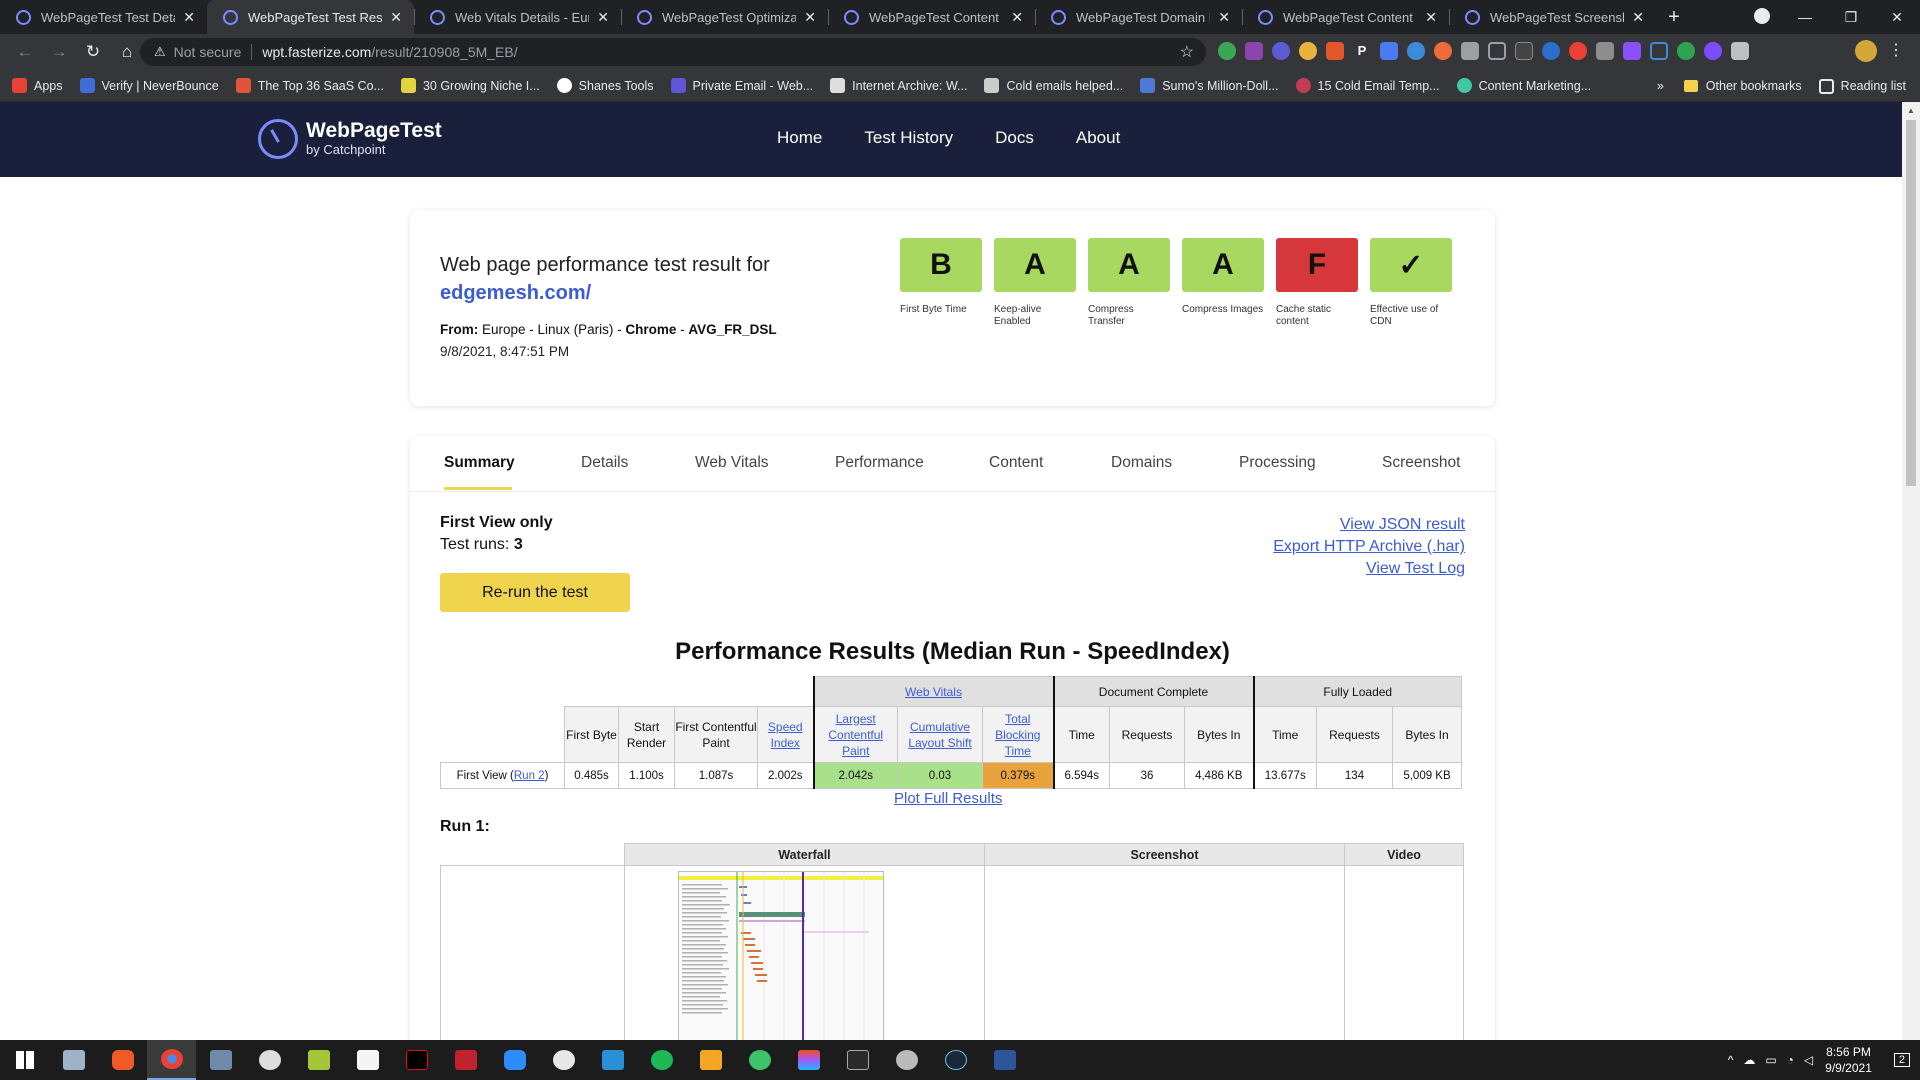  I want to click on url-host: wpt.fasterize.com, so click(316, 52).